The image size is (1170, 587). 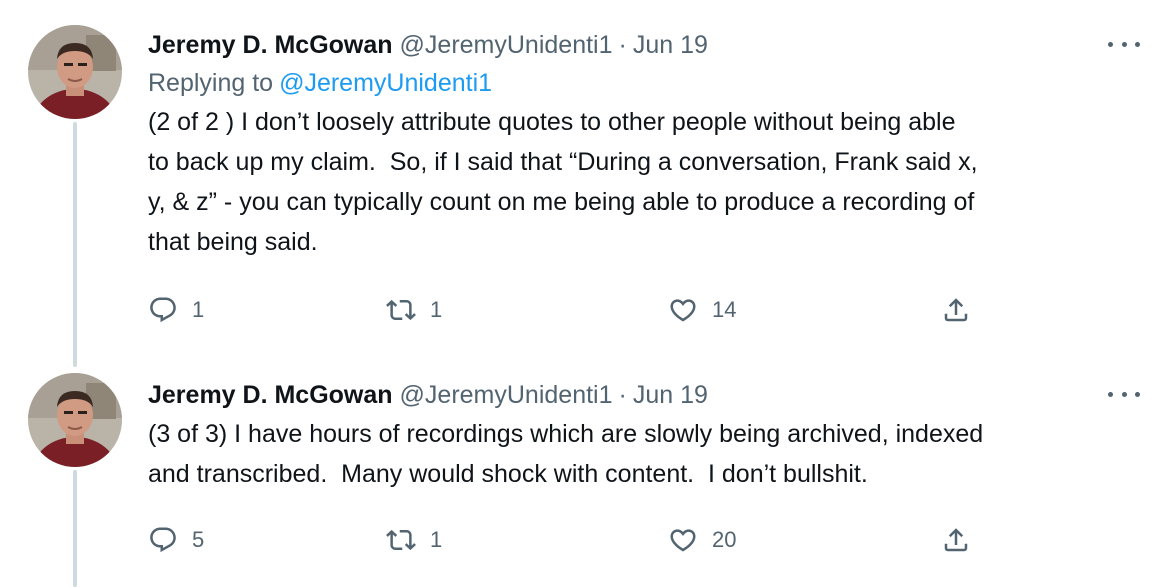 I want to click on reply-count: 5, so click(x=198, y=539).